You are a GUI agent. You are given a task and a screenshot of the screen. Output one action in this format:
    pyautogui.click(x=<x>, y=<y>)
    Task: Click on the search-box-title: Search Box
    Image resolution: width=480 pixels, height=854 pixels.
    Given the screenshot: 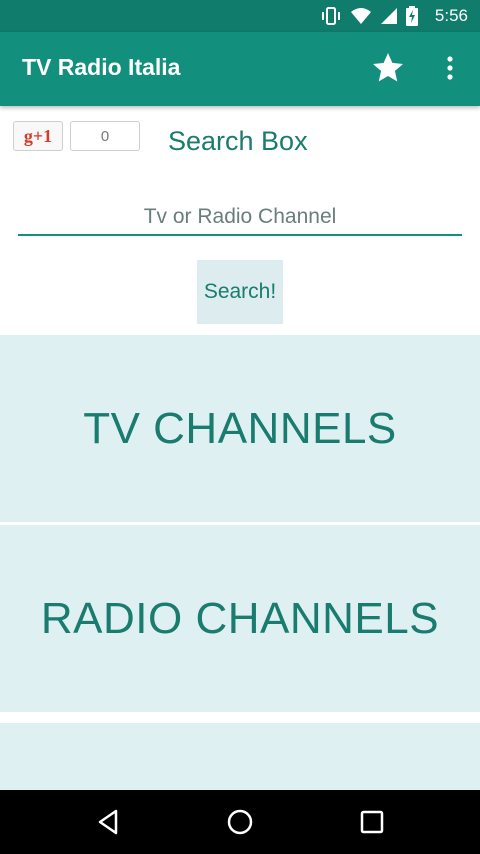 What is the action you would take?
    pyautogui.click(x=238, y=141)
    